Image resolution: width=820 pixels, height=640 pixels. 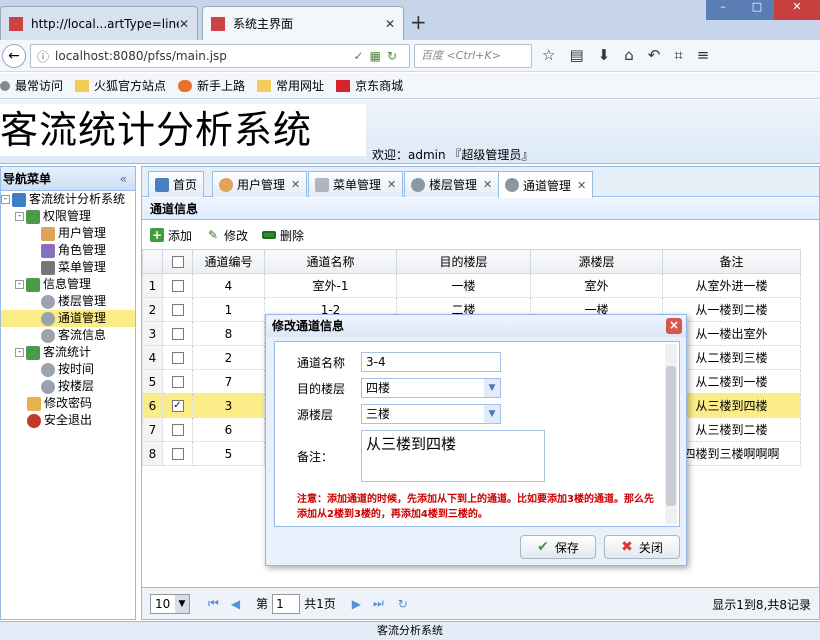 I want to click on url-bar: ⓘ localhost:8080/pfss/main.jsp ✓▦↻, so click(x=220, y=56).